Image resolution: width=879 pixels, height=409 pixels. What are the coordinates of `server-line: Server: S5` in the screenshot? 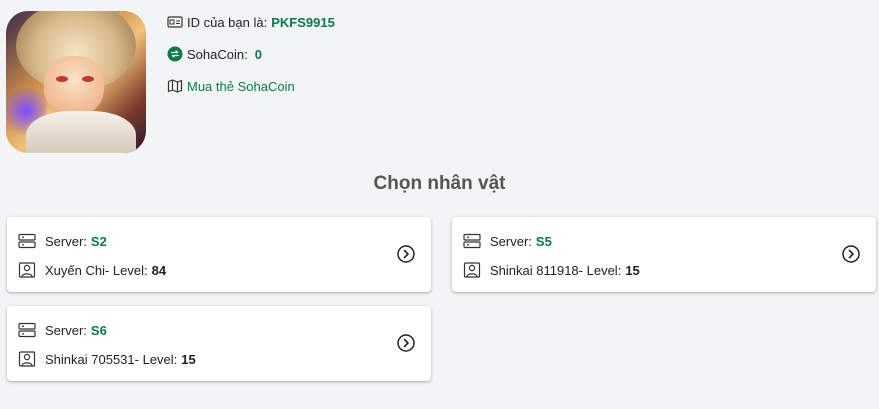 It's located at (507, 241).